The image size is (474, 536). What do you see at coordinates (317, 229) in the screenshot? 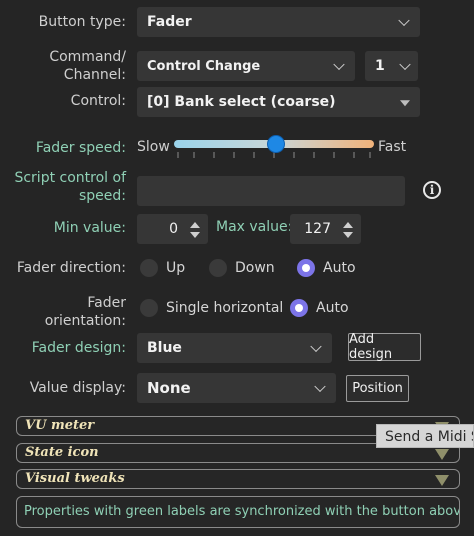
I see `max-value: 127` at bounding box center [317, 229].